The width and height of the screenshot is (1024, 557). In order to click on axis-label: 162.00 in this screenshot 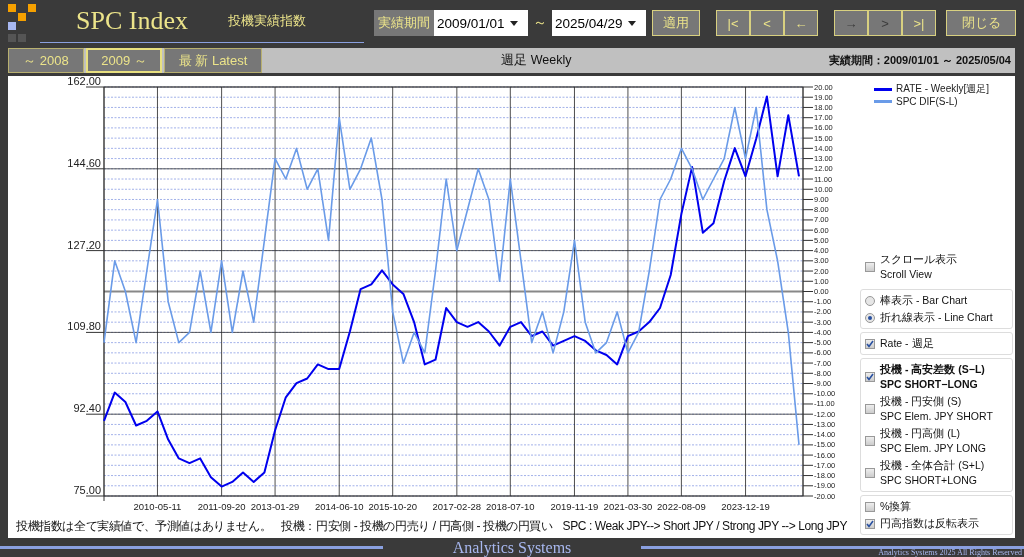, I will do `click(84, 81)`.